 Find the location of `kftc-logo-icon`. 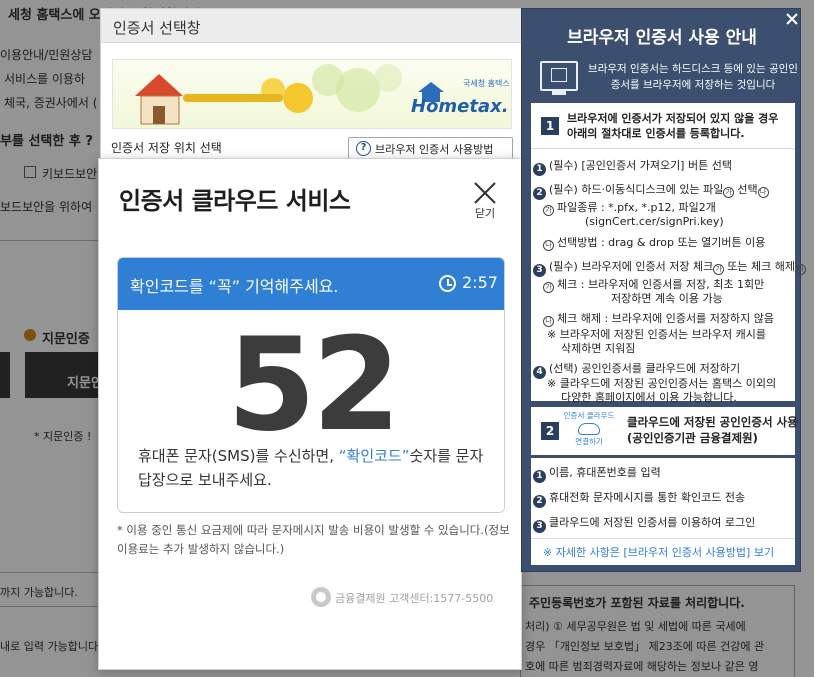

kftc-logo-icon is located at coordinates (321, 597).